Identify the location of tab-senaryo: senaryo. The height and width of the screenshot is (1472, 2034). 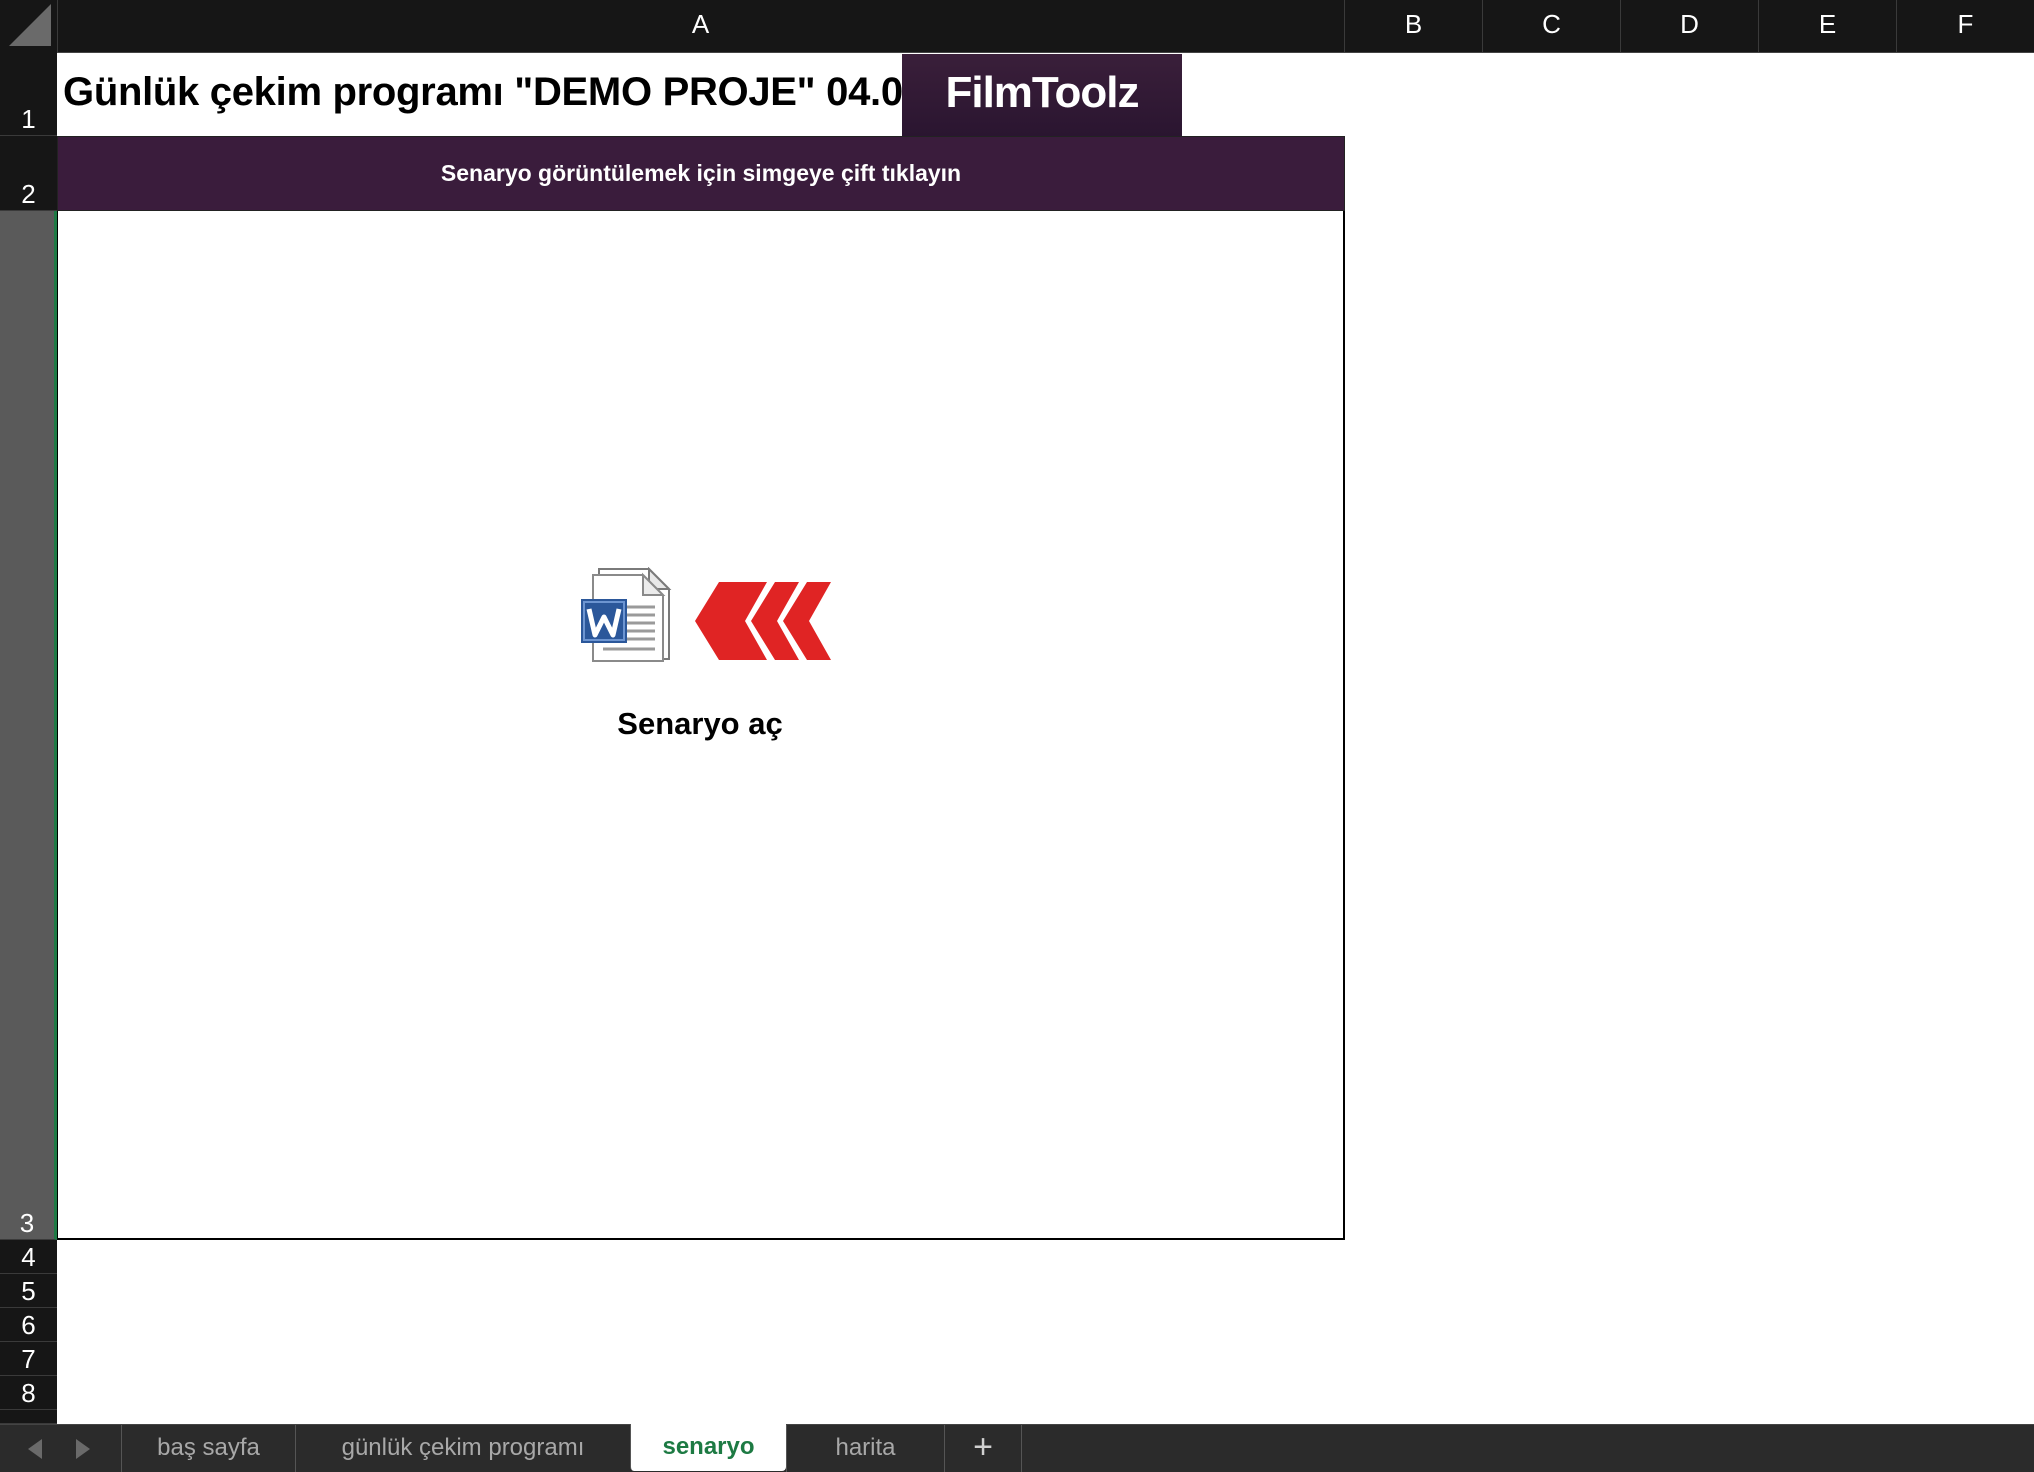
(708, 1447).